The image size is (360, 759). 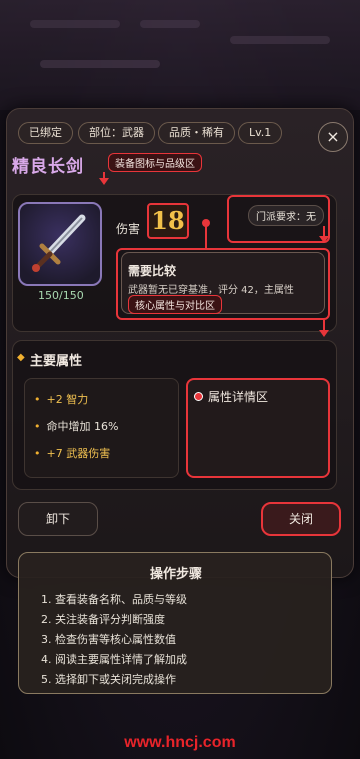 I want to click on attribute-detail-label: 属性详情区, so click(x=238, y=397).